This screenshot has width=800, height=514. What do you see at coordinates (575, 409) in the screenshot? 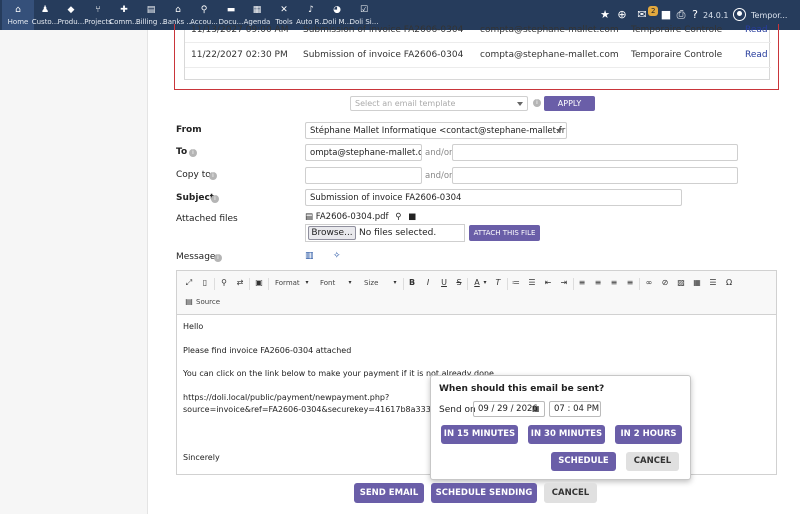
I see `send-time-input: 07 : 04 PM` at bounding box center [575, 409].